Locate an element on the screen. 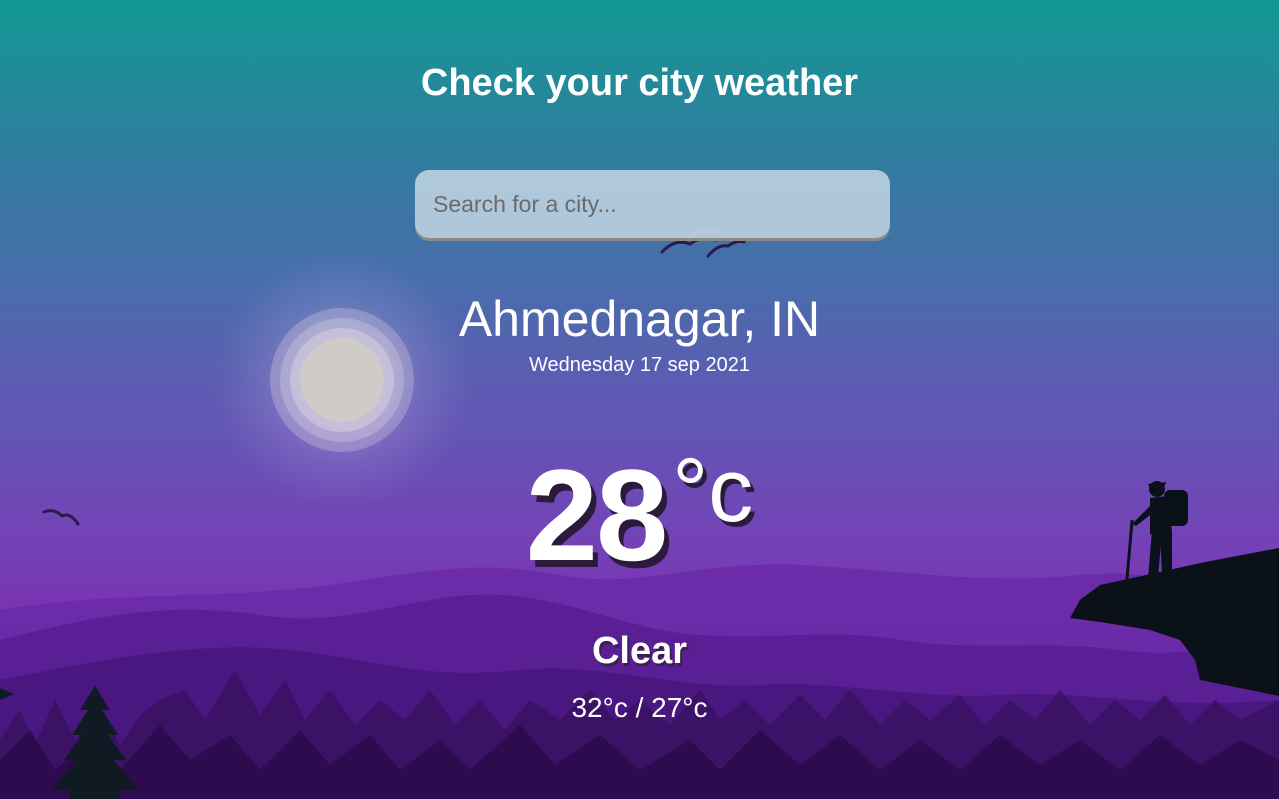 The image size is (1279, 799). high-low-temperature: 32°c / 27°c is located at coordinates (639, 707).